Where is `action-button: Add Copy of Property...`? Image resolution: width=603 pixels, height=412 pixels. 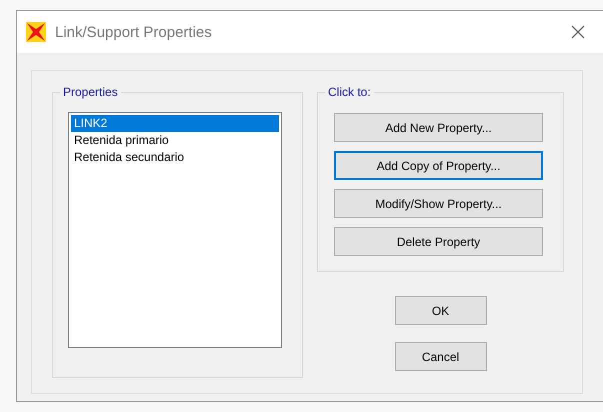
action-button: Add Copy of Property... is located at coordinates (438, 165).